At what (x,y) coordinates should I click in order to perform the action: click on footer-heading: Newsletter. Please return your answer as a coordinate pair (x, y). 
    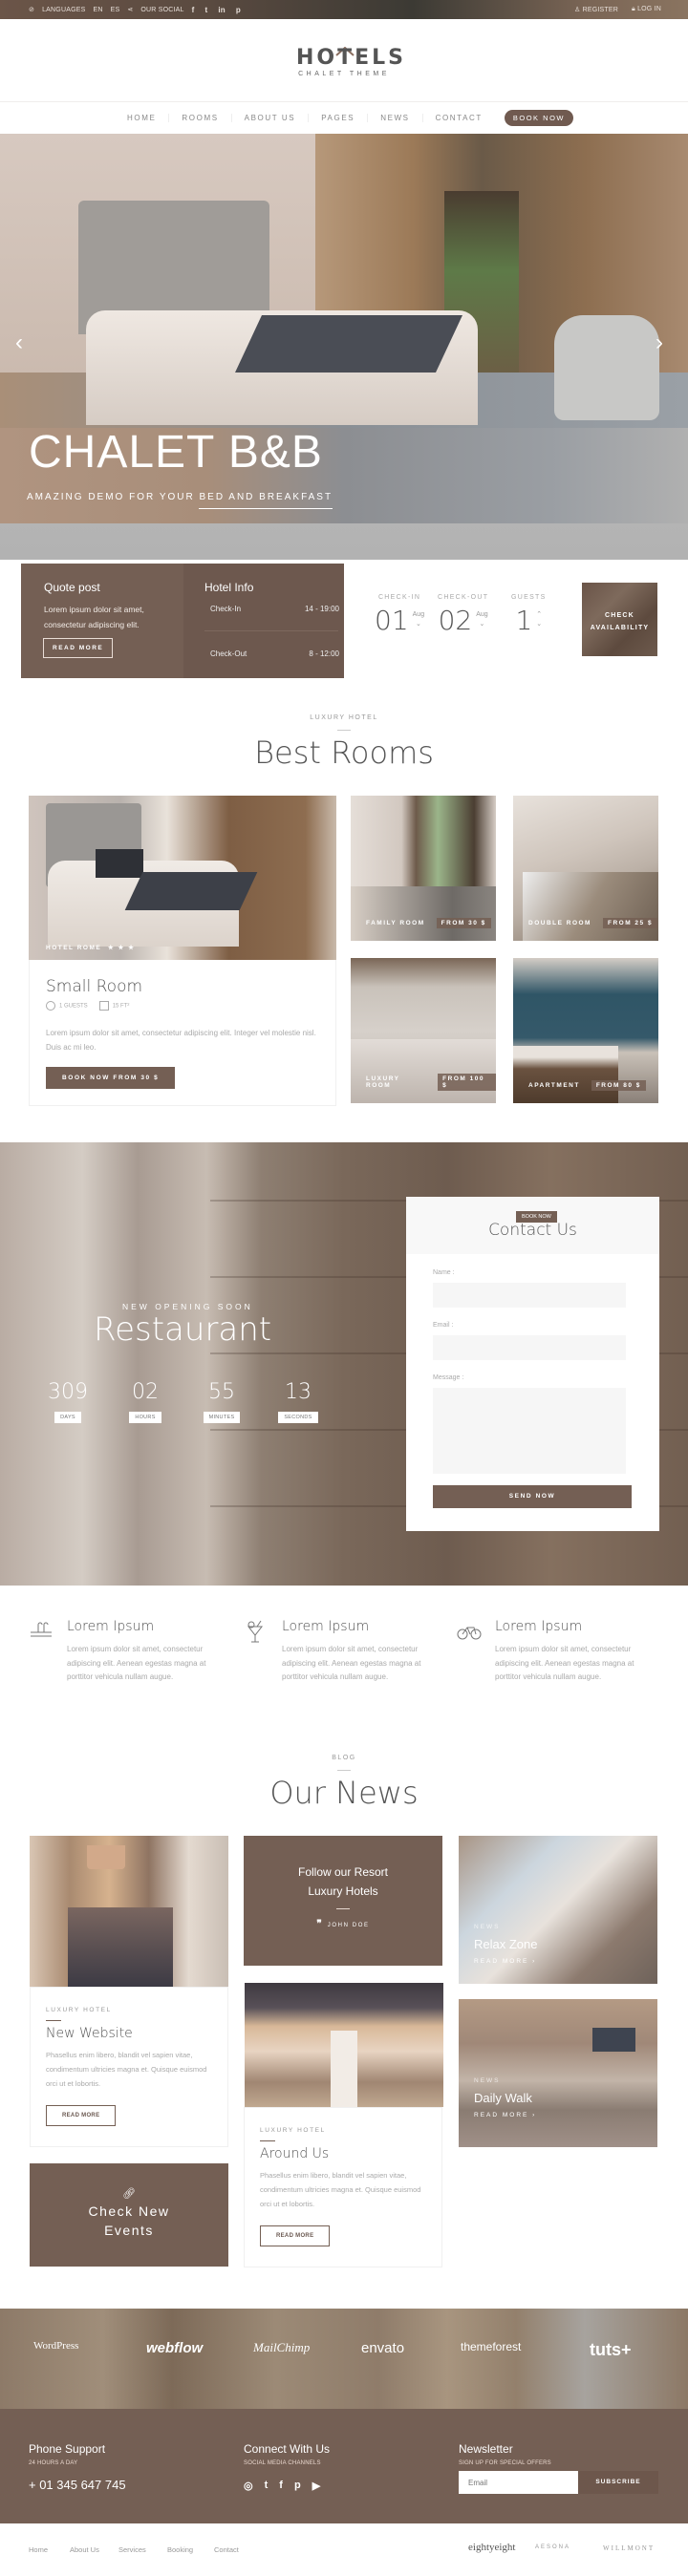
    Looking at the image, I should click on (486, 2449).